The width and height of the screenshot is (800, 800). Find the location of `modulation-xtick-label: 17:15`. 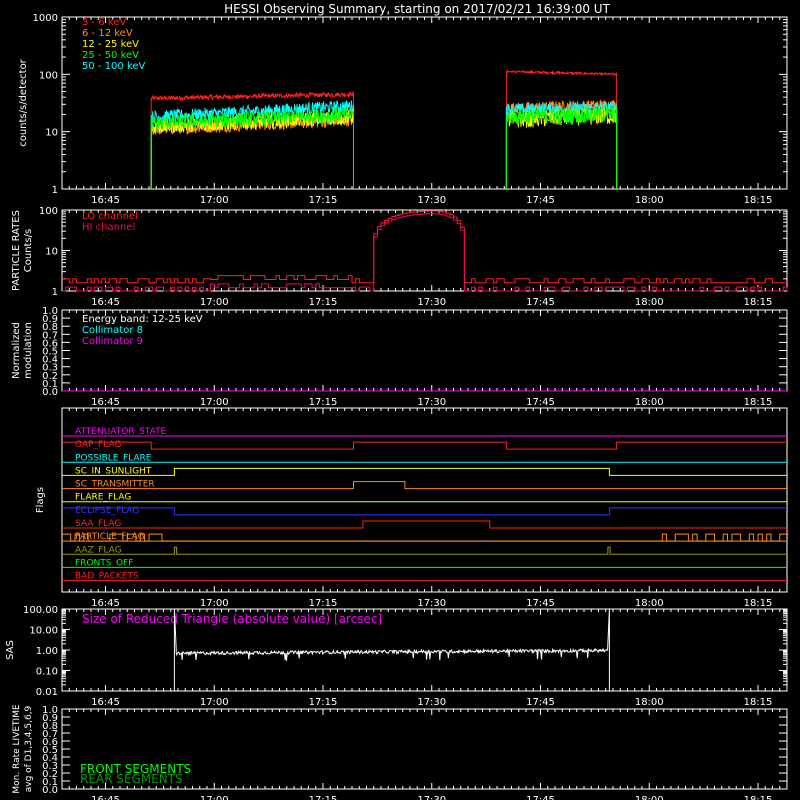

modulation-xtick-label: 17:15 is located at coordinates (323, 402).